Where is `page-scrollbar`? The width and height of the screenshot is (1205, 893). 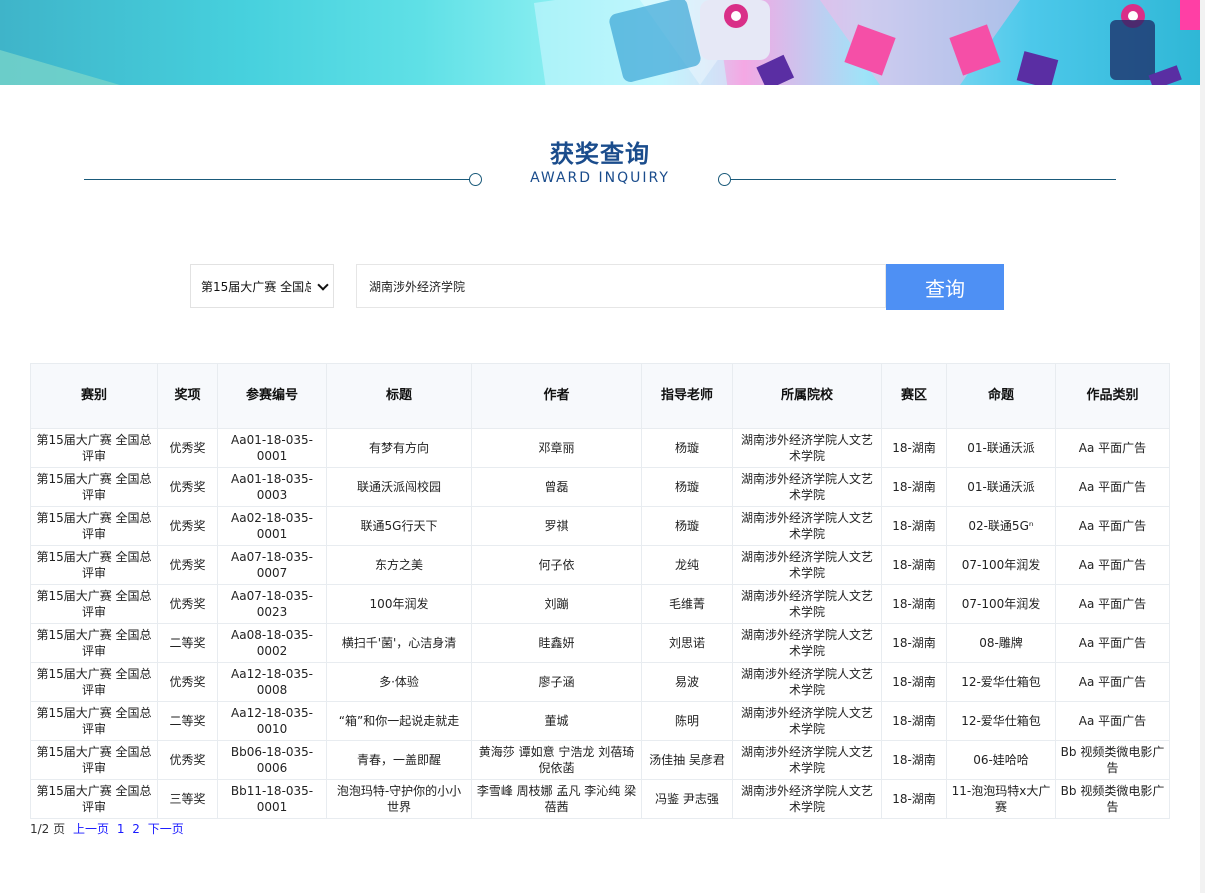 page-scrollbar is located at coordinates (1202, 446).